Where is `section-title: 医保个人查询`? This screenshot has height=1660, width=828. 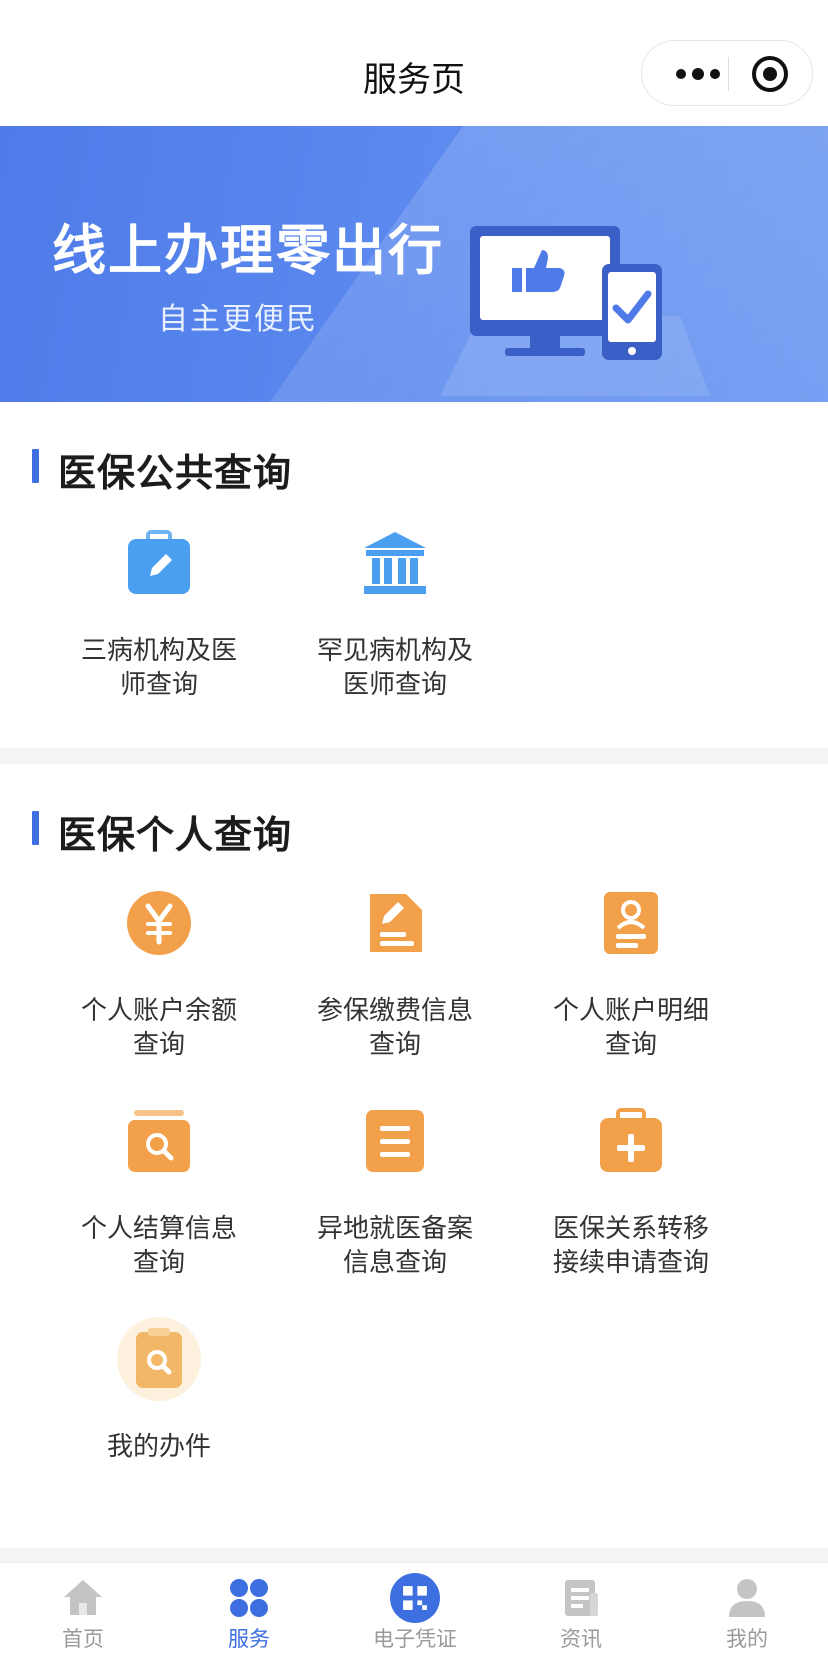 section-title: 医保个人查询 is located at coordinates (175, 835).